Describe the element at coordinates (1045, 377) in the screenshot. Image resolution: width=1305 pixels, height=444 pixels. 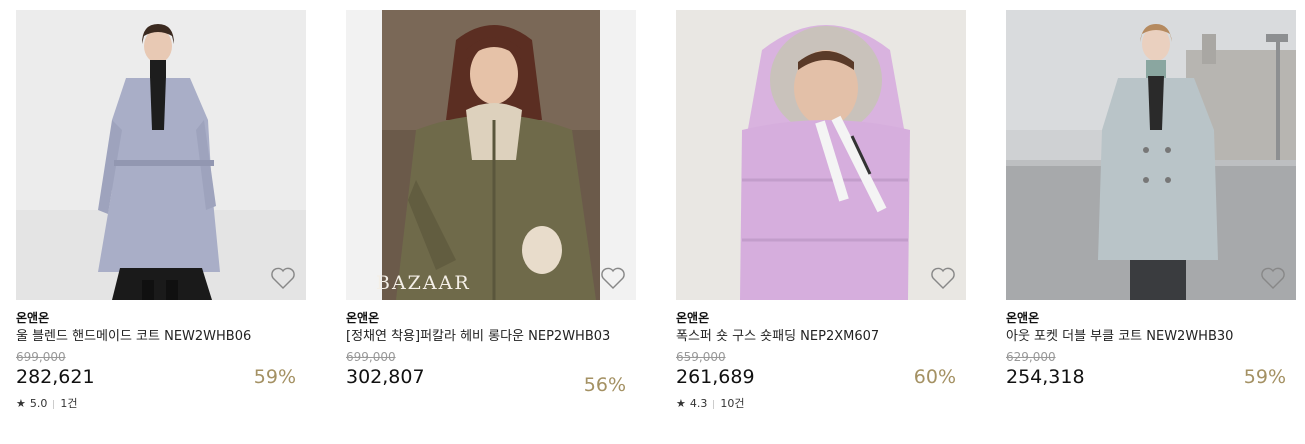
I see `sale-price: 254,318` at that location.